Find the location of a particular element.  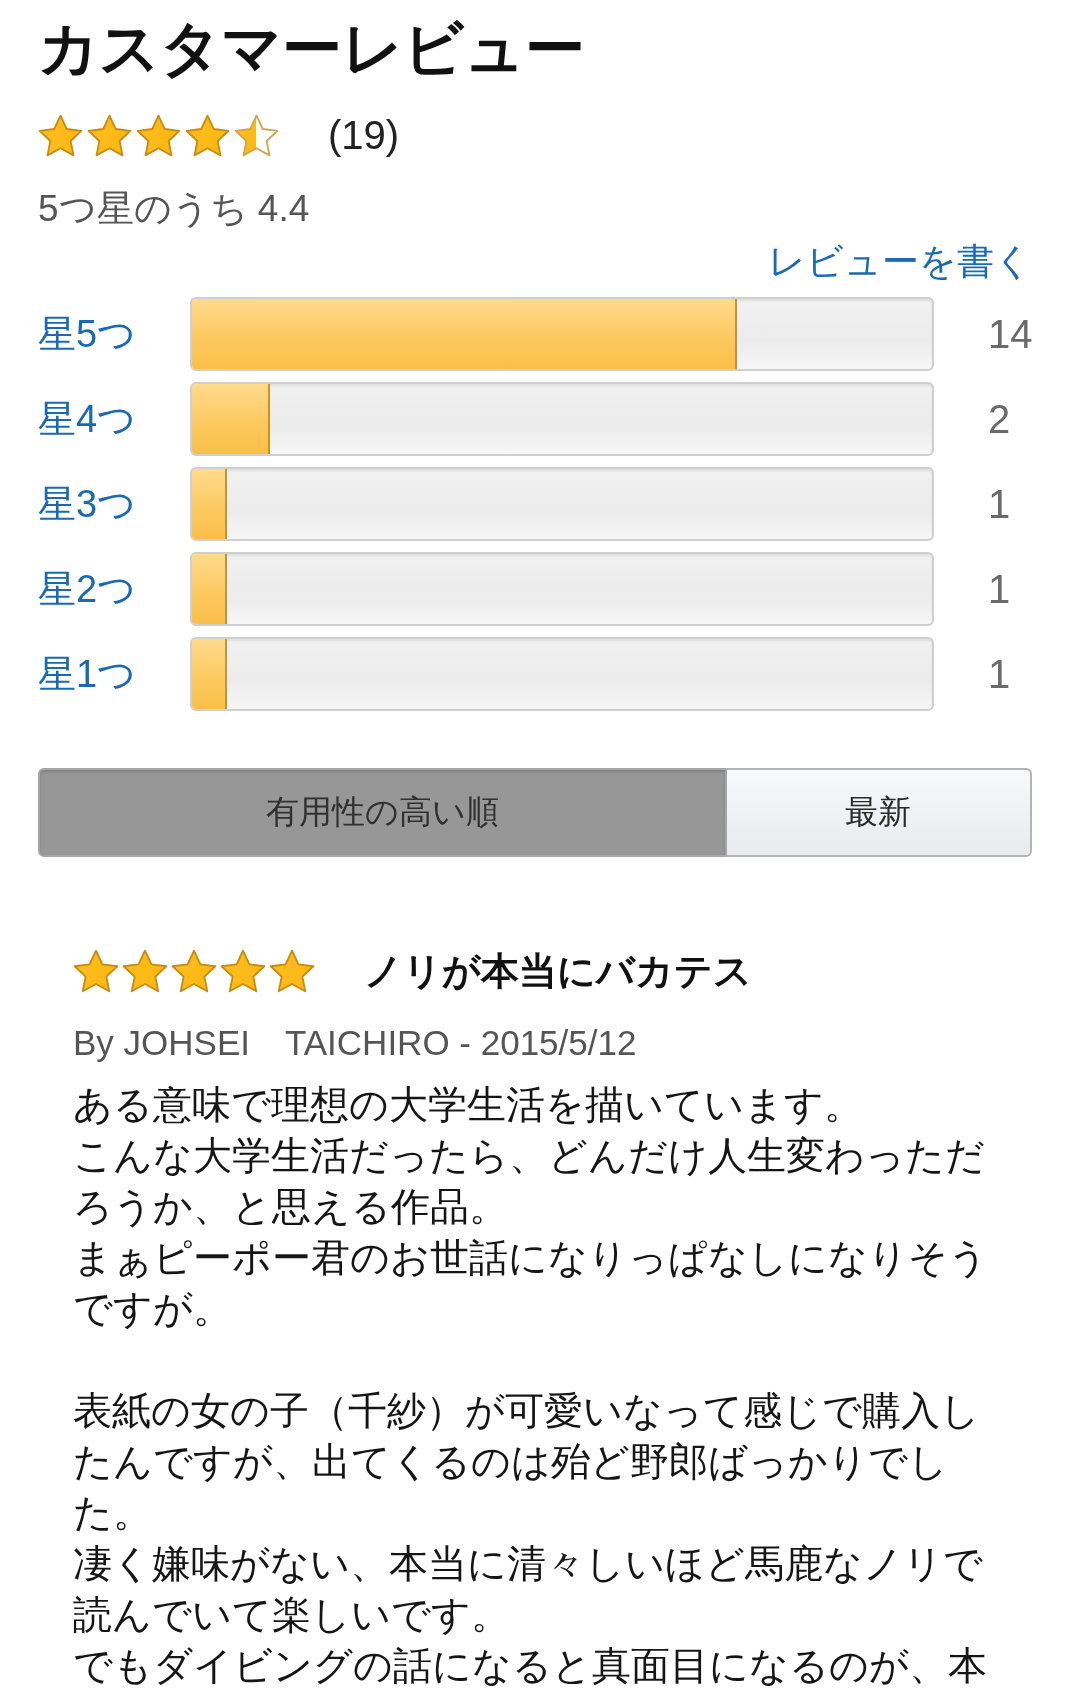

review-text: 表紙の女の子（千紗）が可愛いなって感じで購入したんですが、出てくるのは殆ど野郎ばっかりでした。 is located at coordinates (527, 1462).